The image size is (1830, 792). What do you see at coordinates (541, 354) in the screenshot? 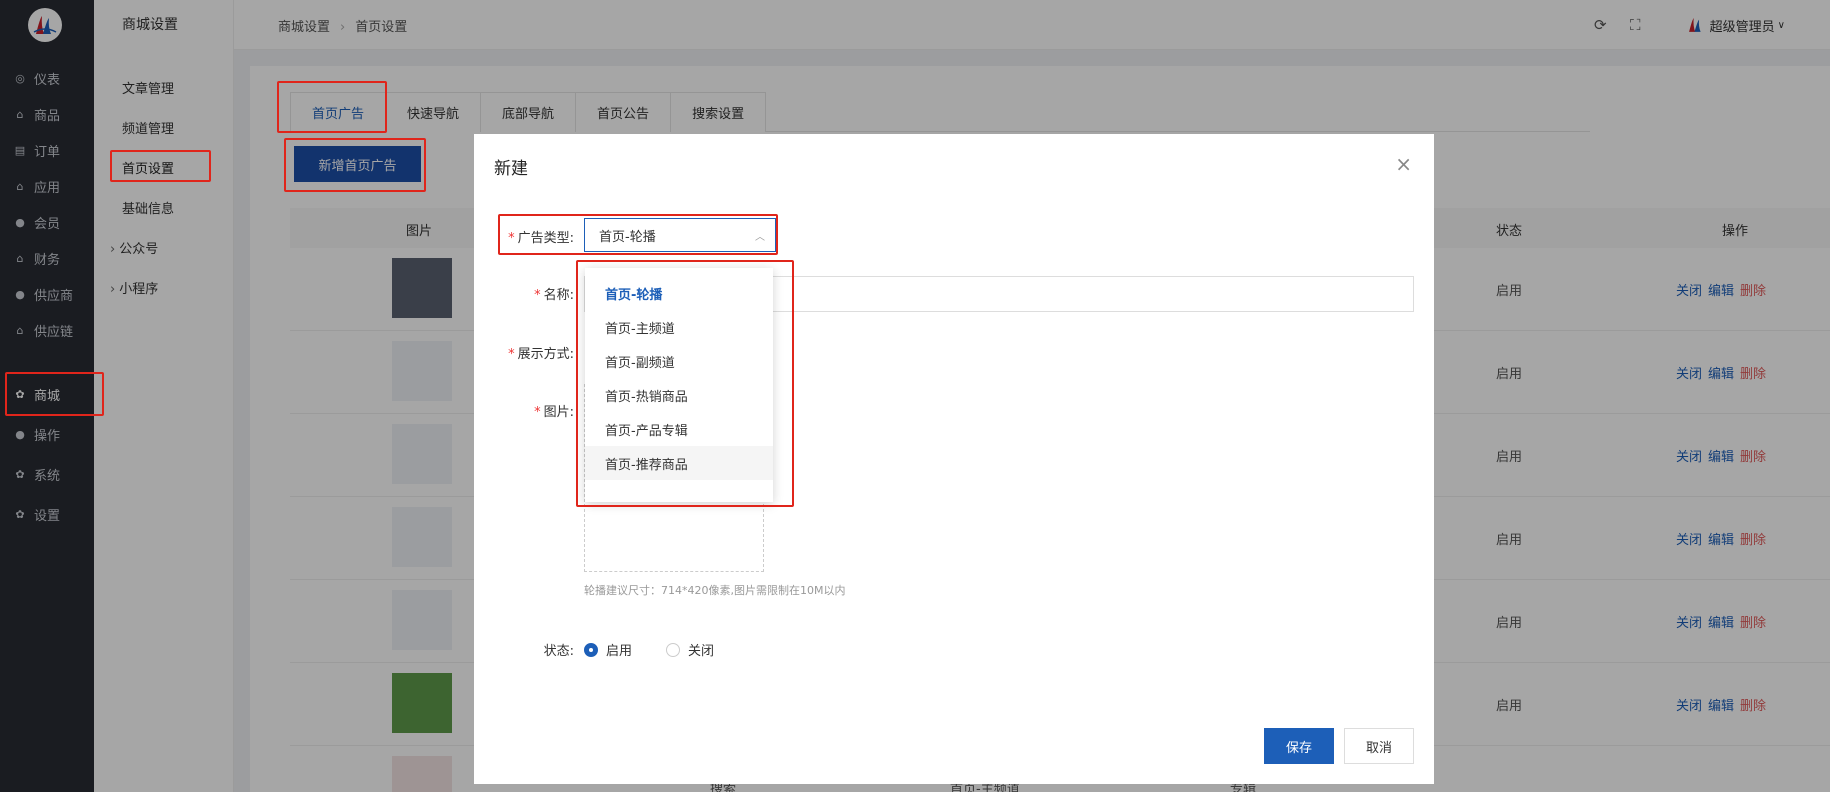
I see `field-label-display: * 展示方式:` at bounding box center [541, 354].